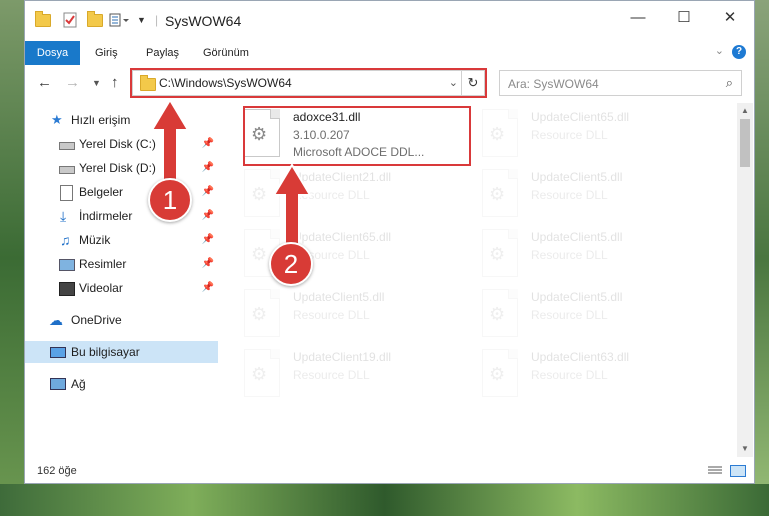  I want to click on sidebar-item-label: İndirmeler, so click(106, 216).